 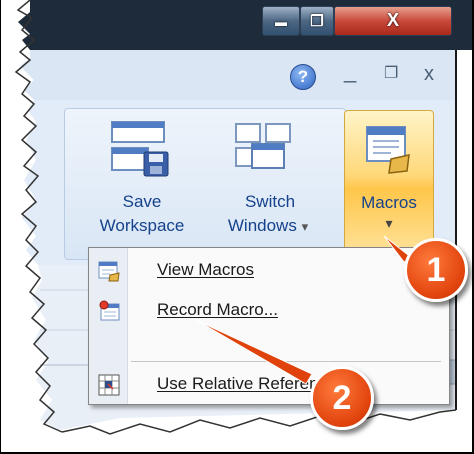 I want to click on callout-2: 2, so click(x=342, y=398).